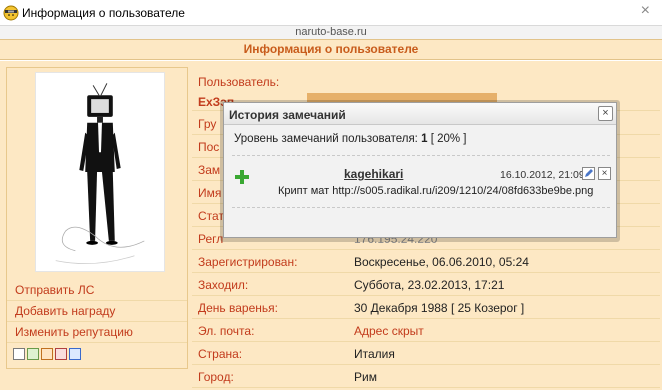  I want to click on modal-close-button: ×, so click(605, 113).